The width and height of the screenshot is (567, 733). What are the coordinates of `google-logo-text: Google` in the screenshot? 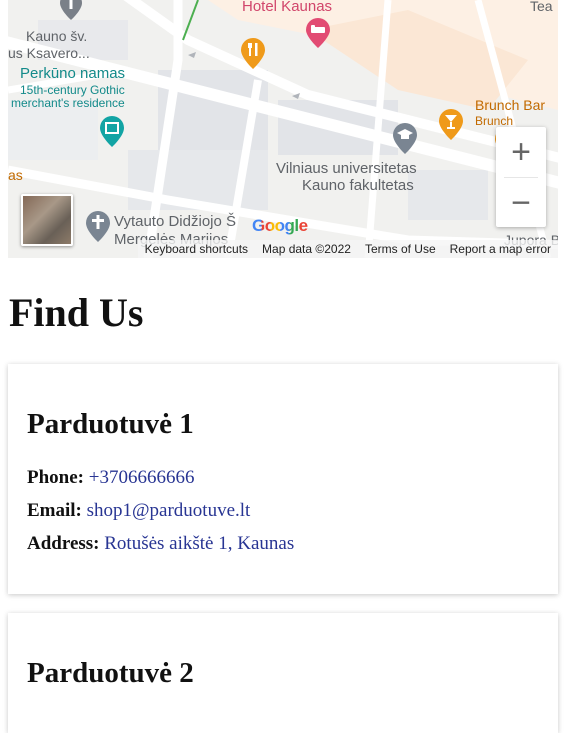 It's located at (280, 225).